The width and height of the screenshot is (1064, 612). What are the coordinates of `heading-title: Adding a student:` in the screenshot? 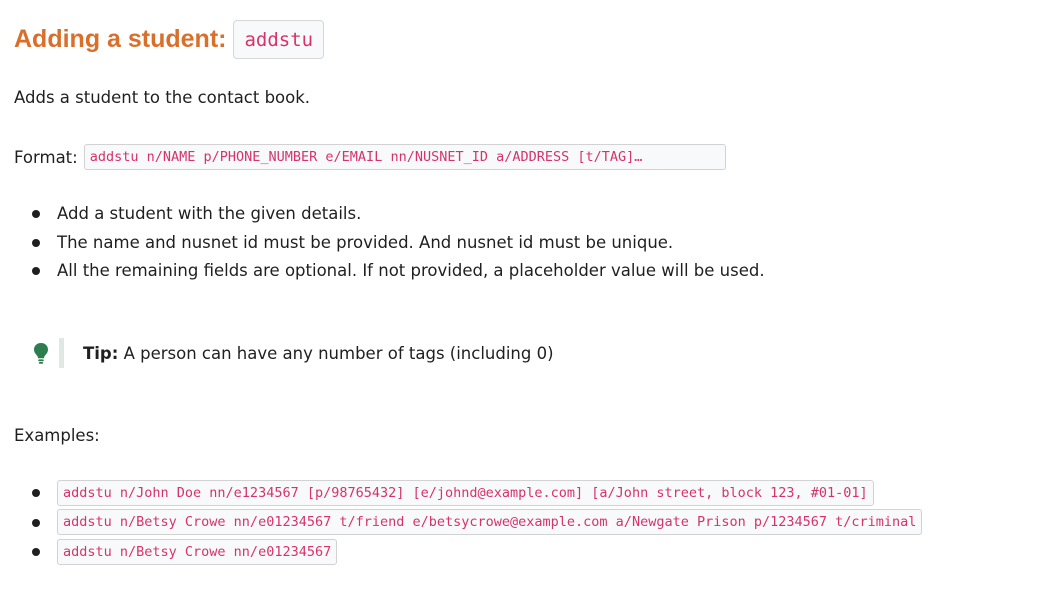 It's located at (120, 39).